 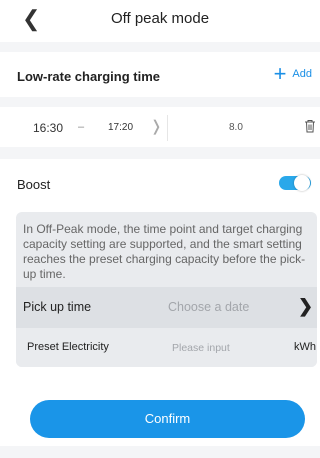 I want to click on charge-value: 8.0, so click(x=236, y=127).